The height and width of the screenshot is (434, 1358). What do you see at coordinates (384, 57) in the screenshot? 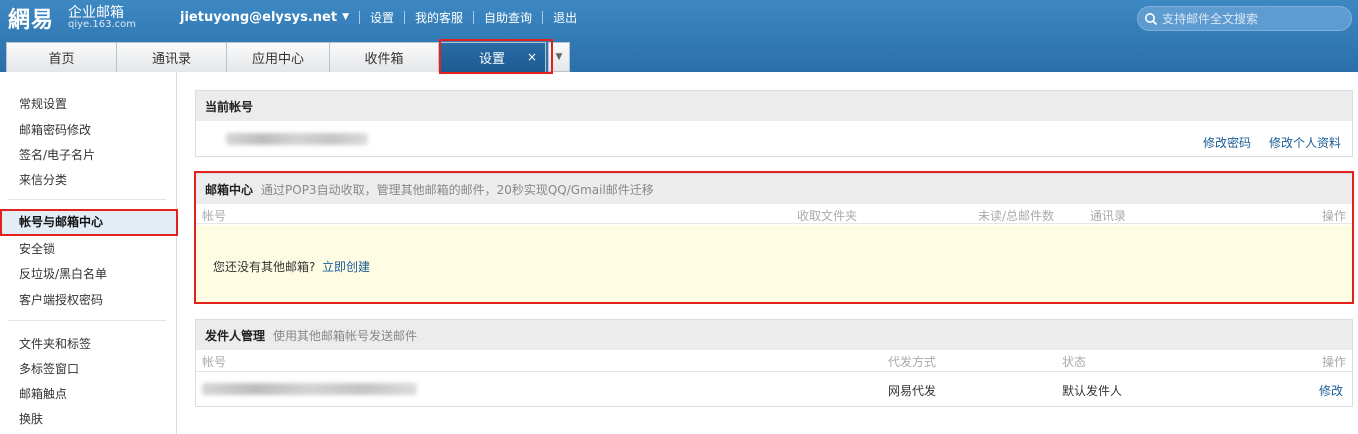
I see `tab-inbox: 收件箱` at bounding box center [384, 57].